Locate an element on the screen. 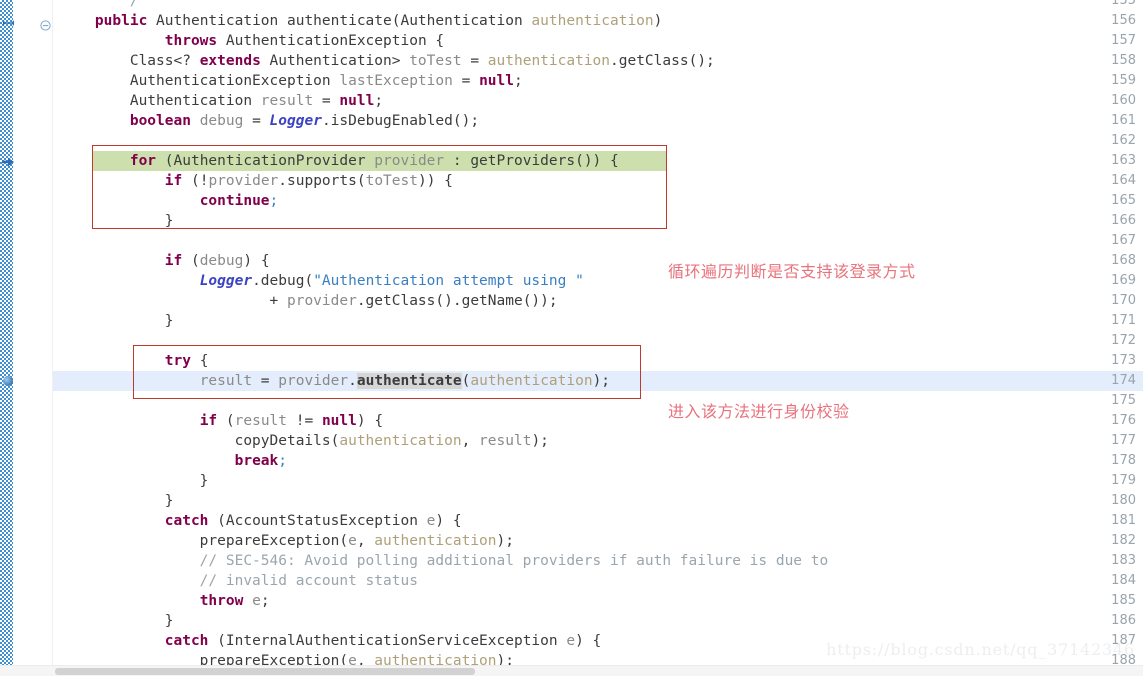 The image size is (1143, 676). code-line-178: break; is located at coordinates (571, 461).